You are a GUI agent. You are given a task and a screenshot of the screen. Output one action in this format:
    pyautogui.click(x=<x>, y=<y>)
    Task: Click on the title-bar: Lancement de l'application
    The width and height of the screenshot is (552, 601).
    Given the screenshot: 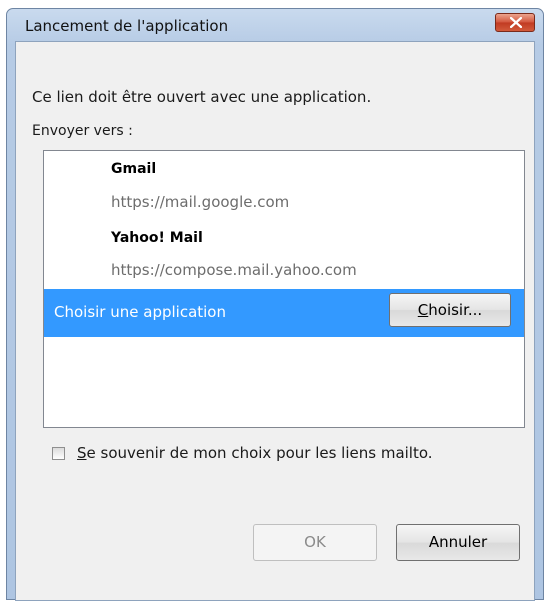 What is the action you would take?
    pyautogui.click(x=275, y=25)
    